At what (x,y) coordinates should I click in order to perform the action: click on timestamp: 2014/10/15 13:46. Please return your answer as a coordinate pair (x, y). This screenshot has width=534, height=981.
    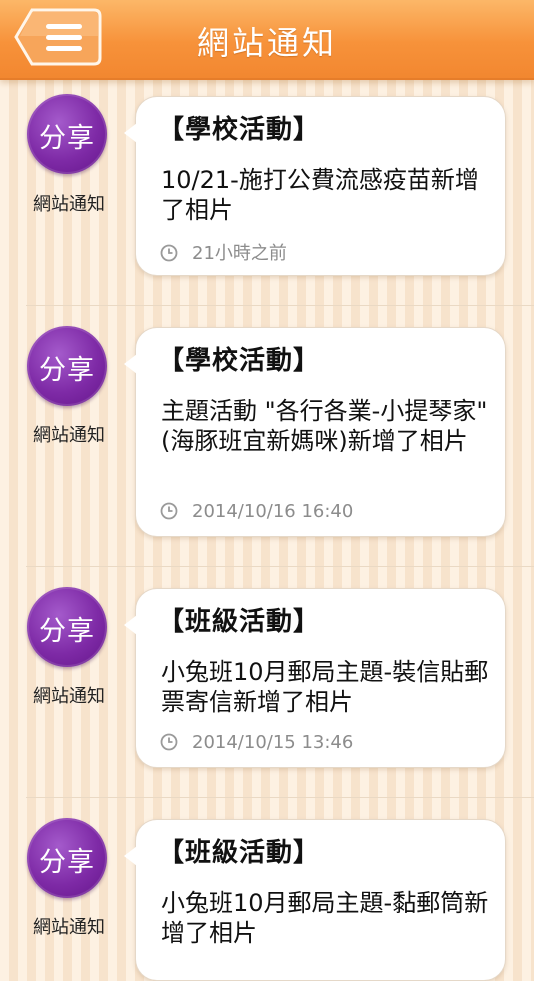
    Looking at the image, I should click on (256, 742).